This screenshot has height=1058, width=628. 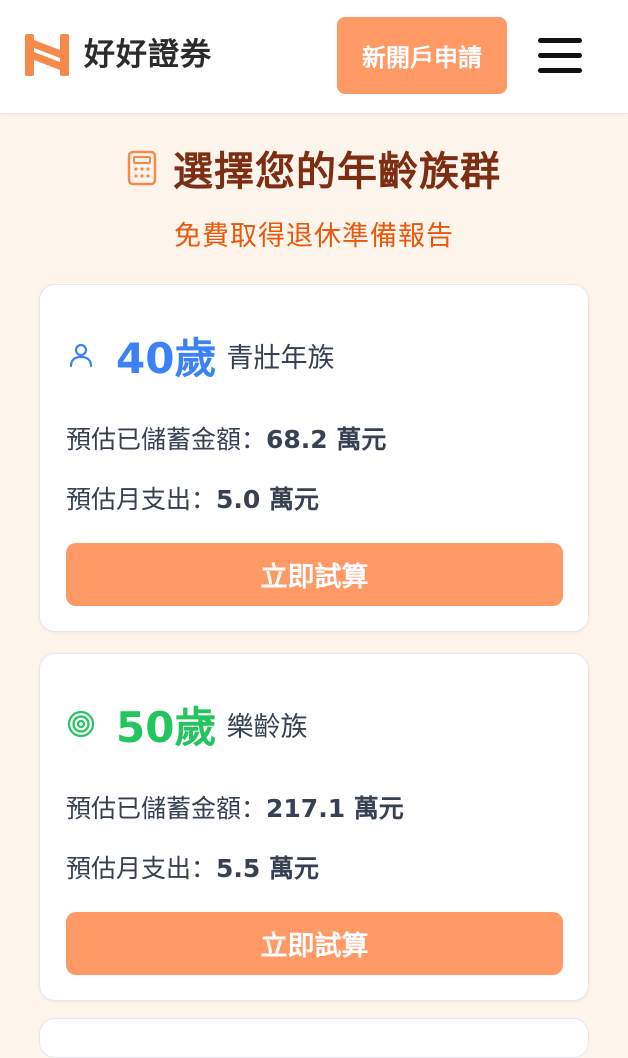 What do you see at coordinates (148, 55) in the screenshot?
I see `brand-name: 好好證券` at bounding box center [148, 55].